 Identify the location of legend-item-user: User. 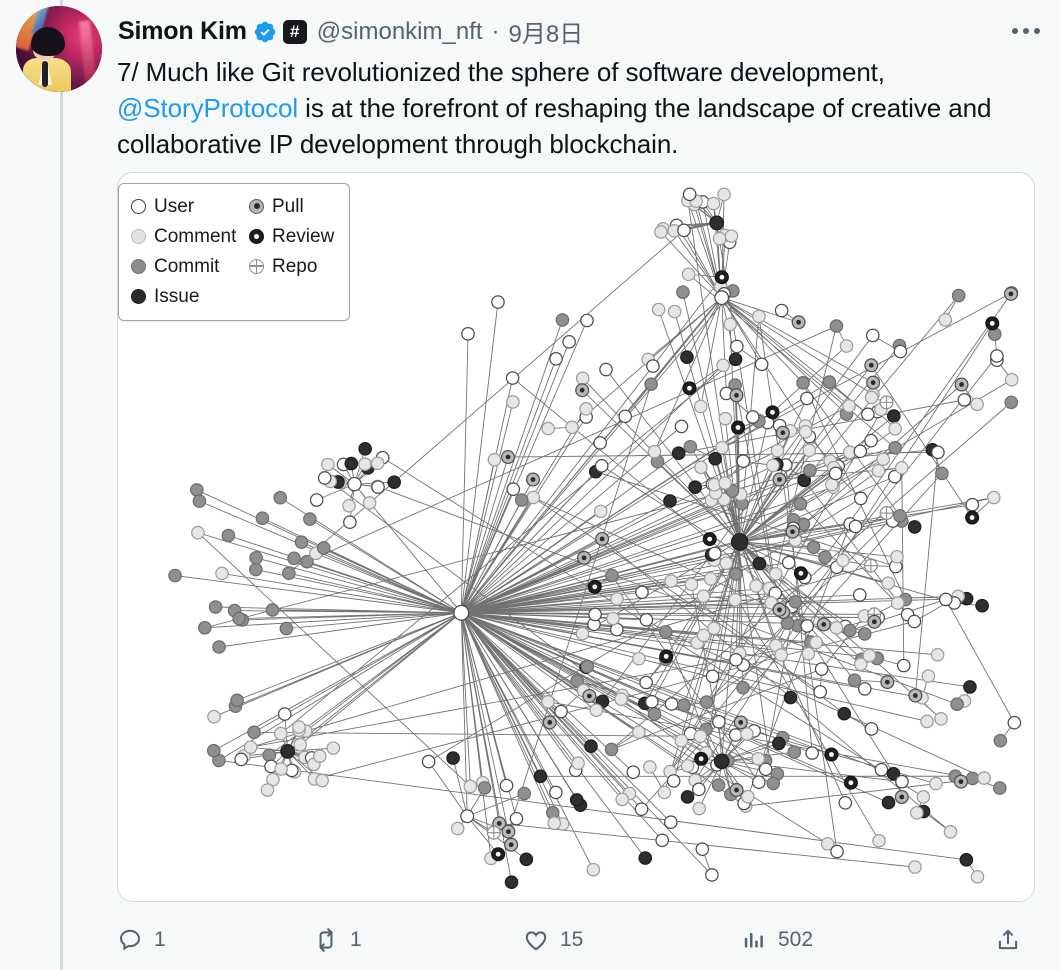
(190, 206).